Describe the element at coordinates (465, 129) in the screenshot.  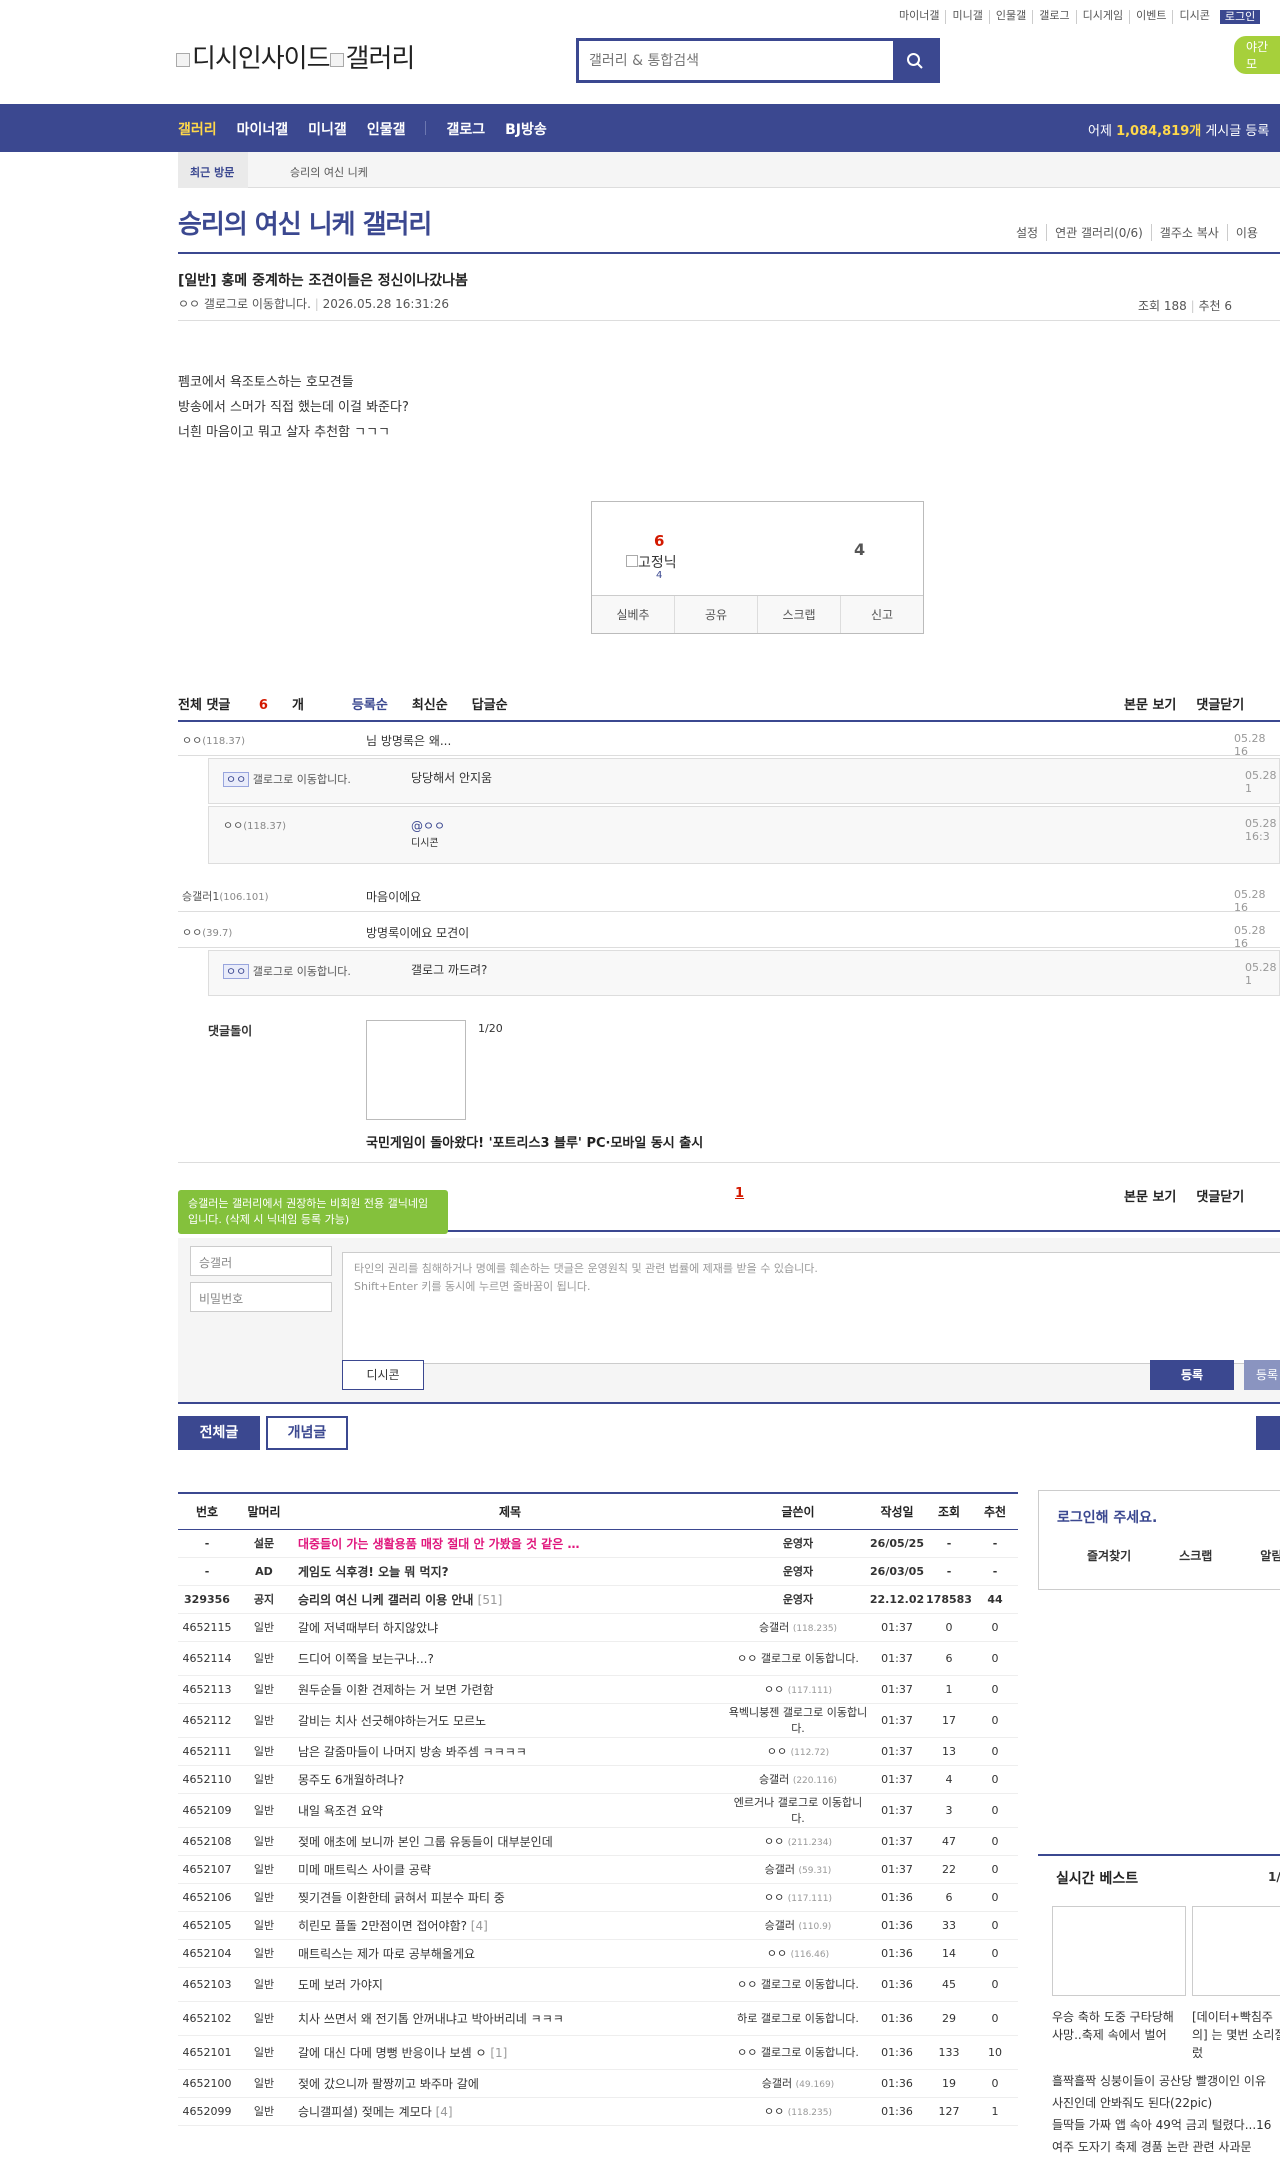
I see `nav-gallog: 갤로그` at that location.